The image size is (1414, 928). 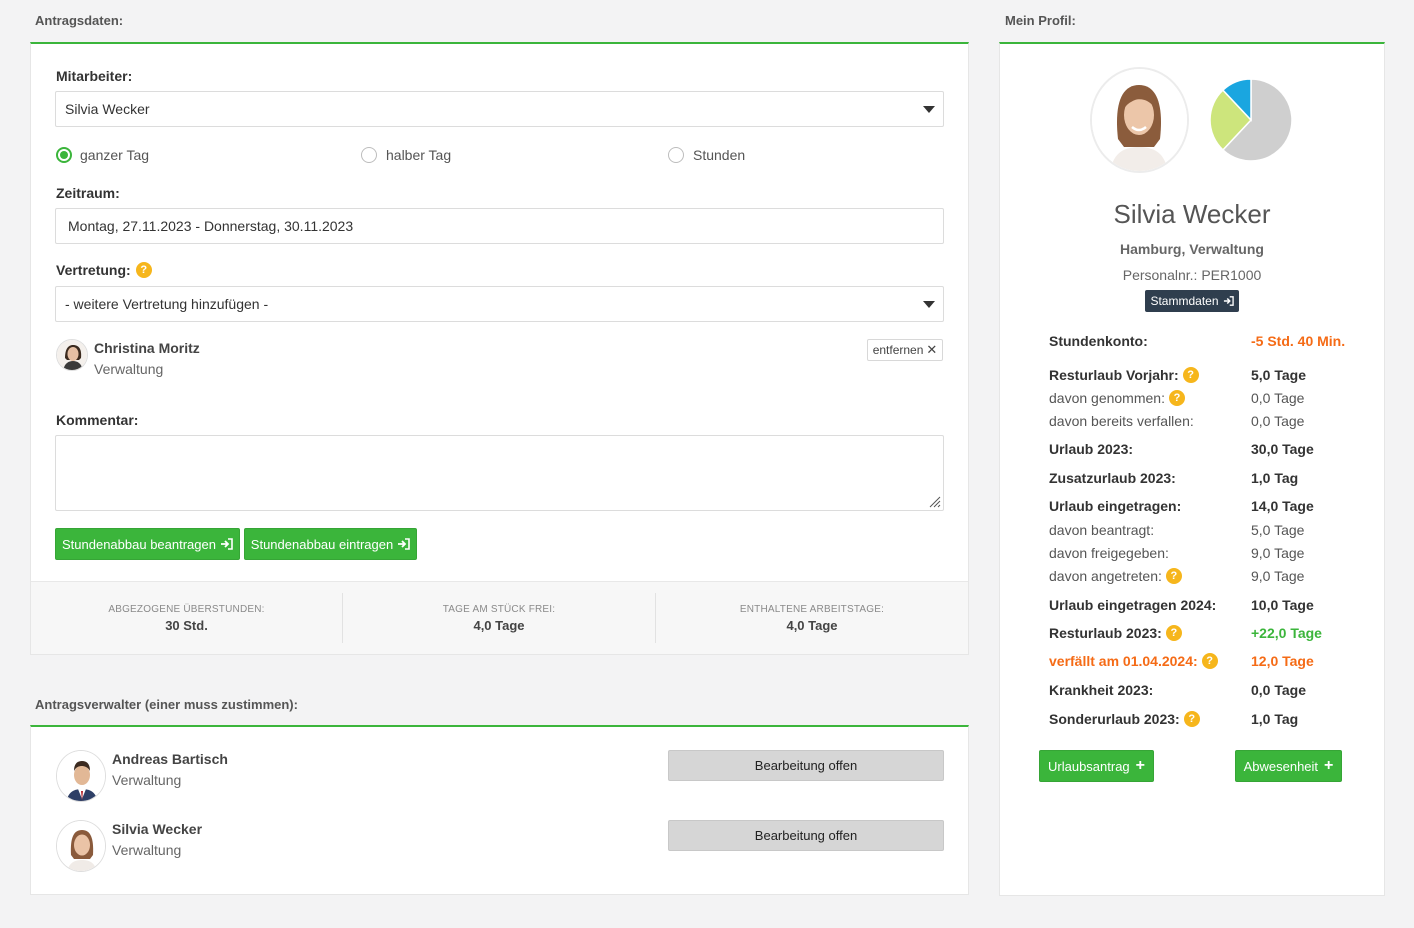 I want to click on balance-row-label: Zusatzurlaub 2023:, so click(x=1112, y=478).